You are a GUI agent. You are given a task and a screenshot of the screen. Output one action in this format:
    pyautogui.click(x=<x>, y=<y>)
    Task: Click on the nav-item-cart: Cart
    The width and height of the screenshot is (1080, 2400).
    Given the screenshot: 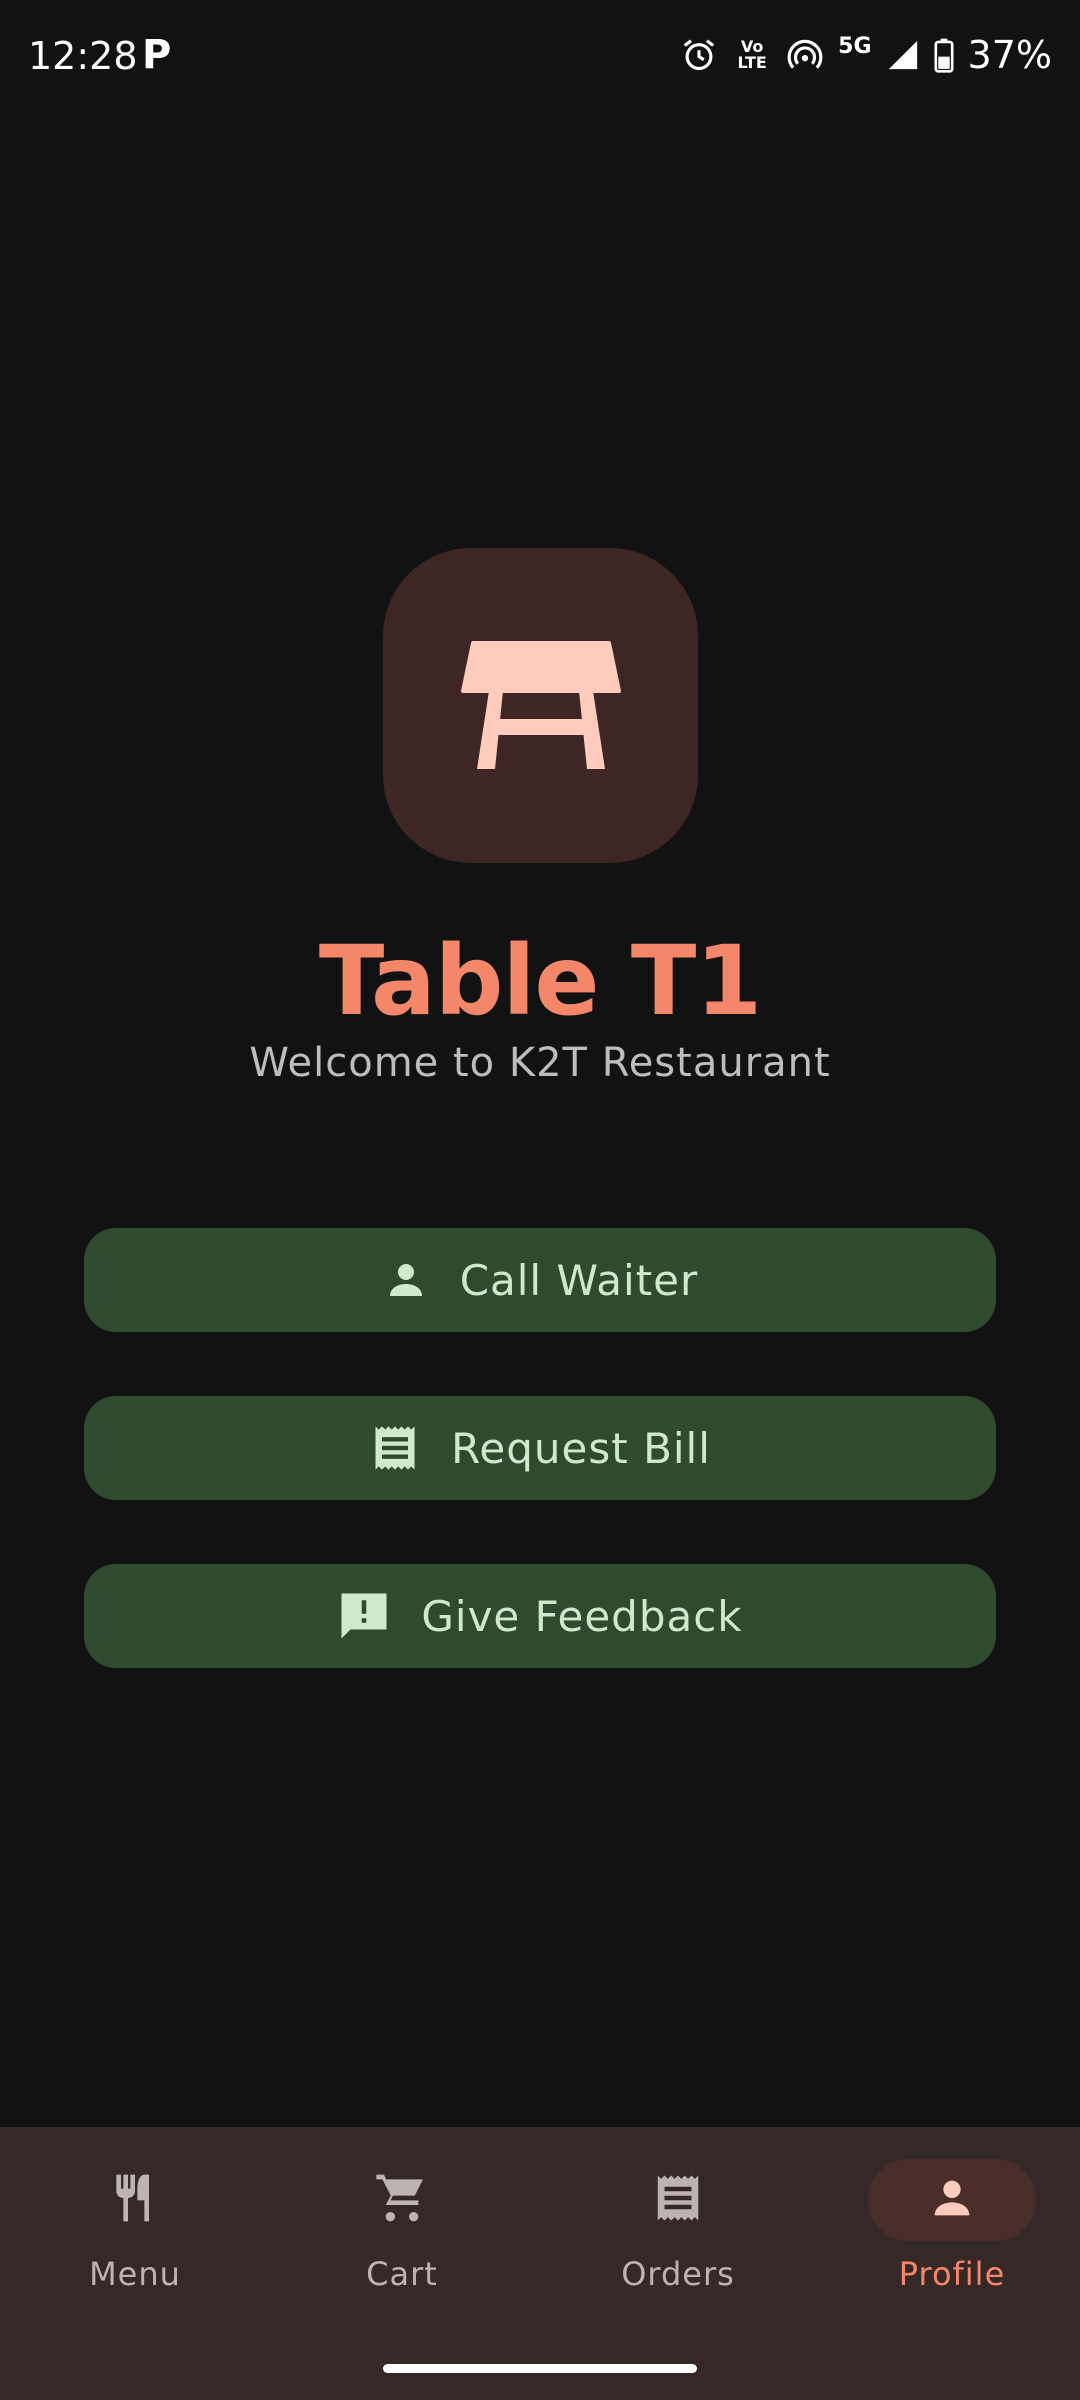 What is the action you would take?
    pyautogui.click(x=402, y=2227)
    